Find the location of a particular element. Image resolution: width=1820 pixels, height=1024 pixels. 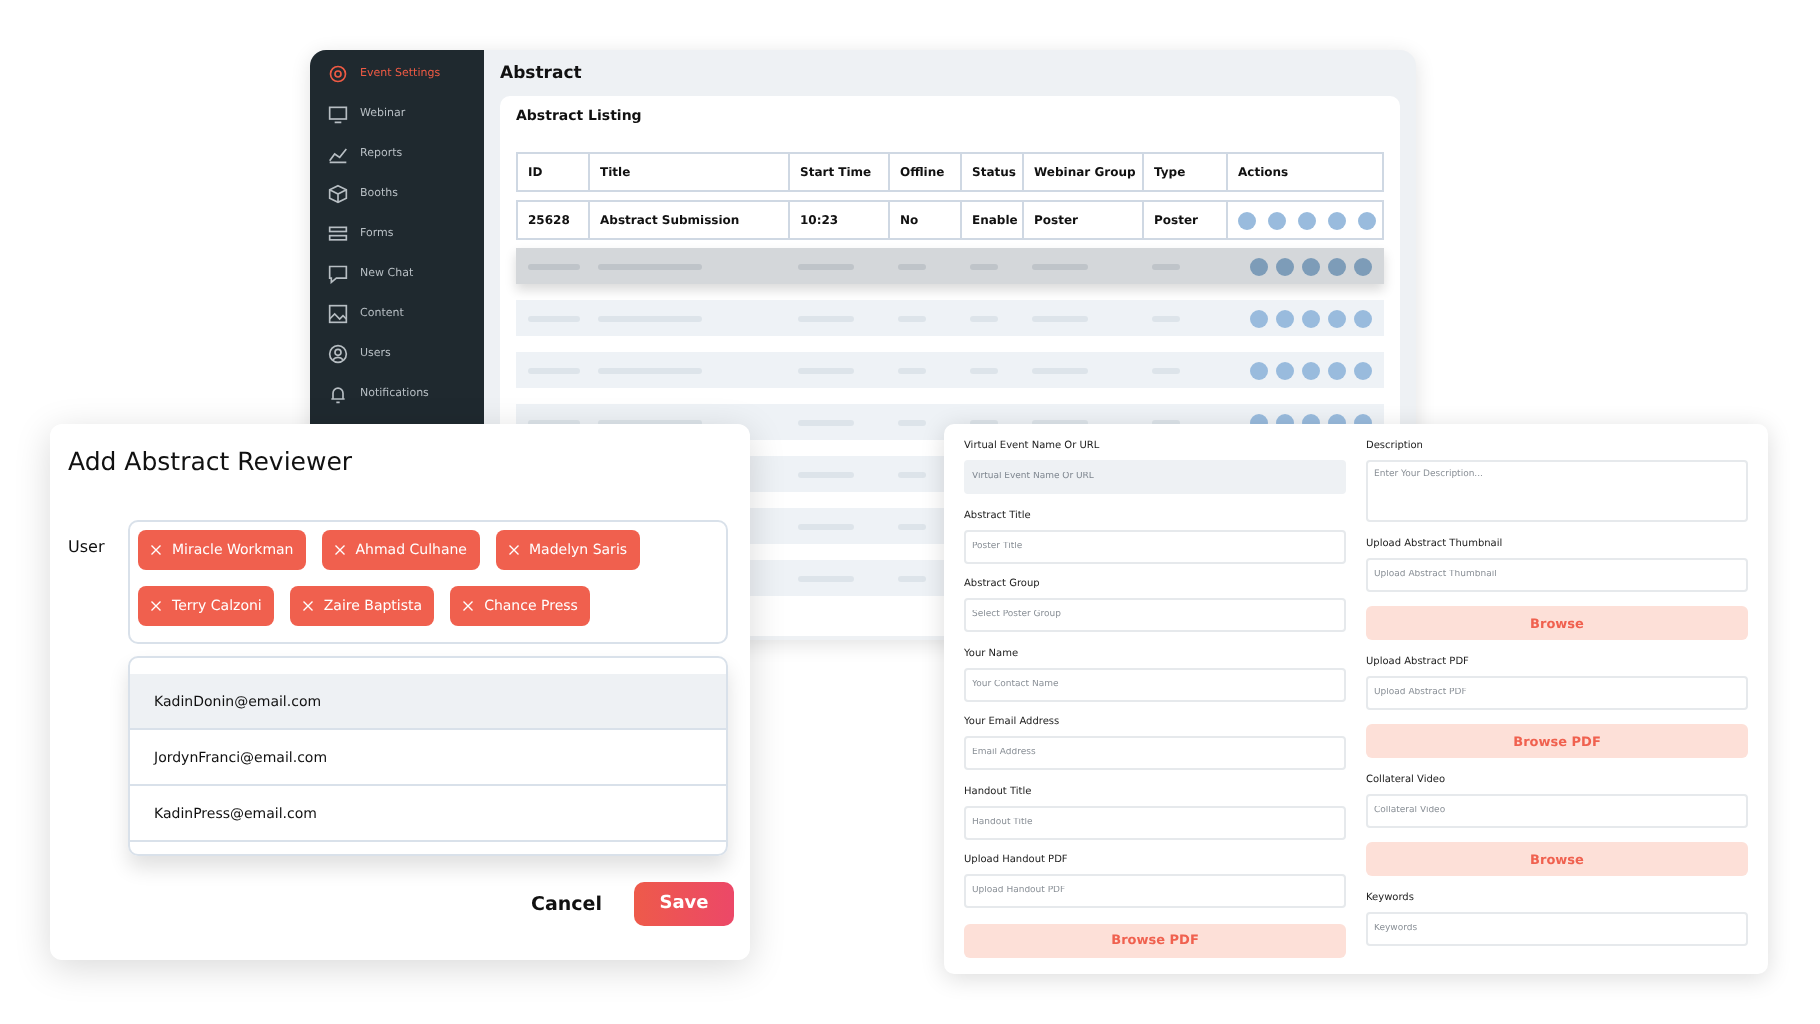

monitor-icon is located at coordinates (338, 114).